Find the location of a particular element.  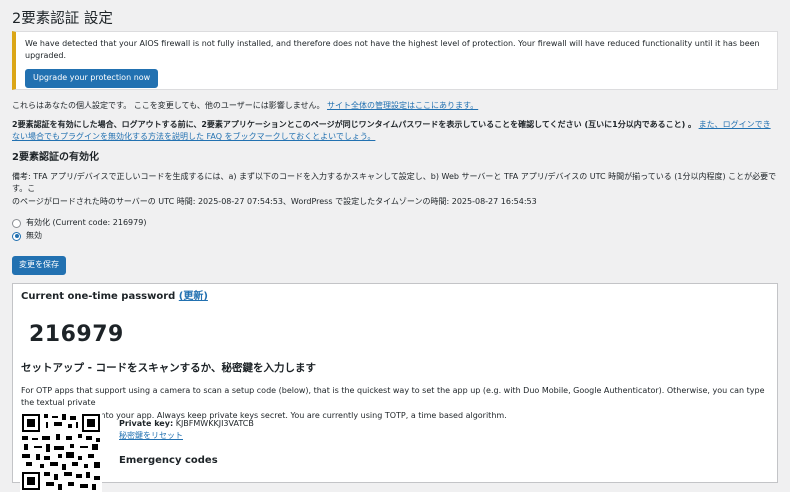

radio-disable is located at coordinates (16, 236).